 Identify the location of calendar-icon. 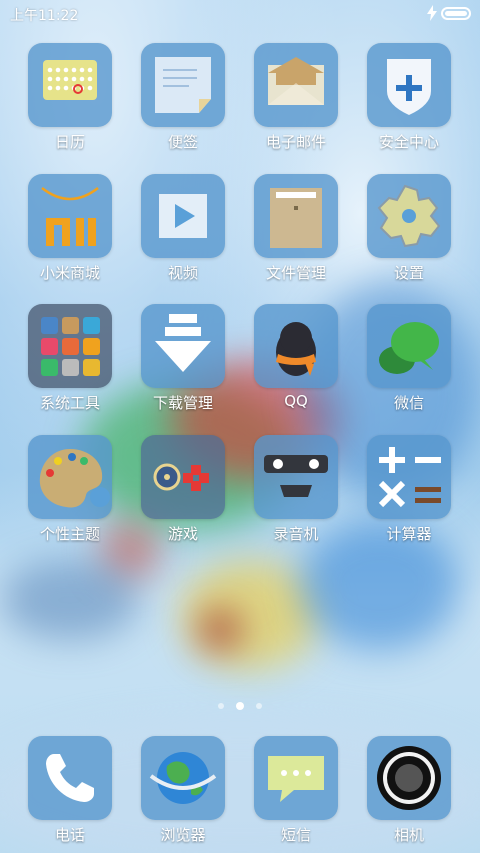
(70, 85).